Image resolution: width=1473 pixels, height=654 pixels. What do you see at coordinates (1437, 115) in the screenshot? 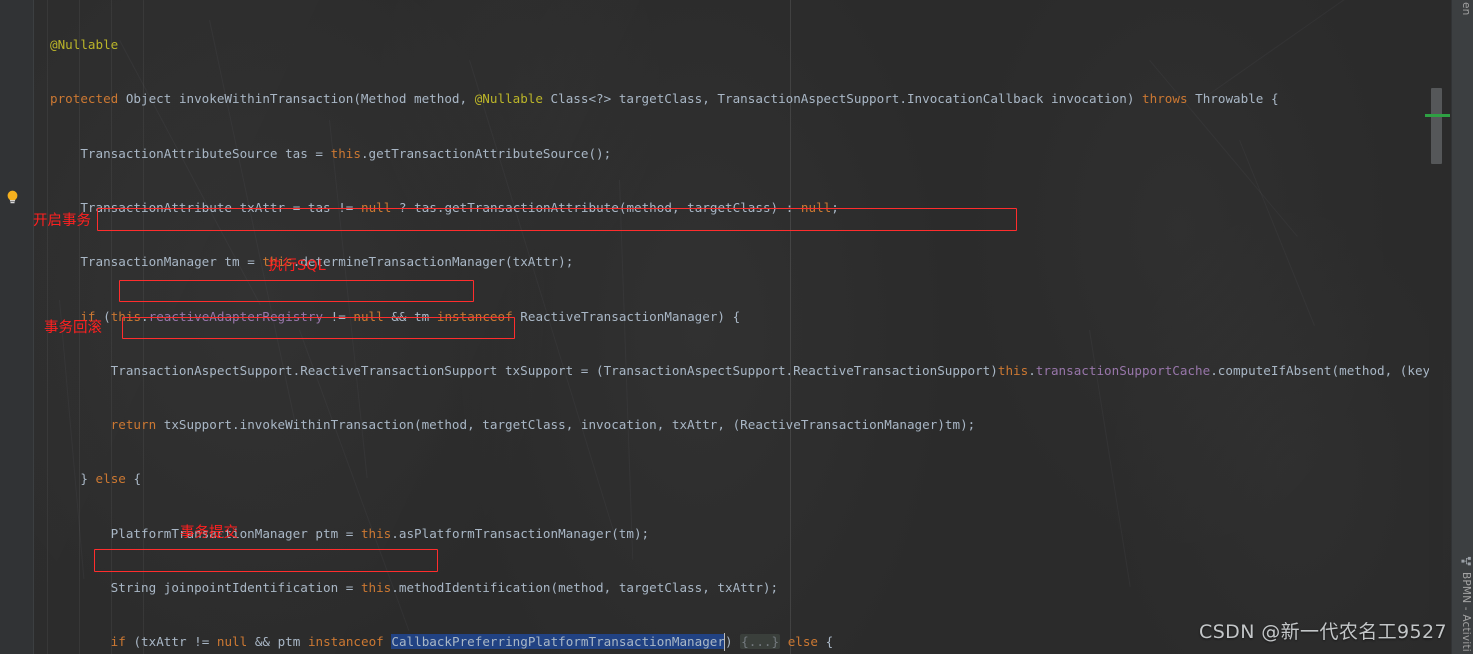
I see `scrollbar-change-marker` at bounding box center [1437, 115].